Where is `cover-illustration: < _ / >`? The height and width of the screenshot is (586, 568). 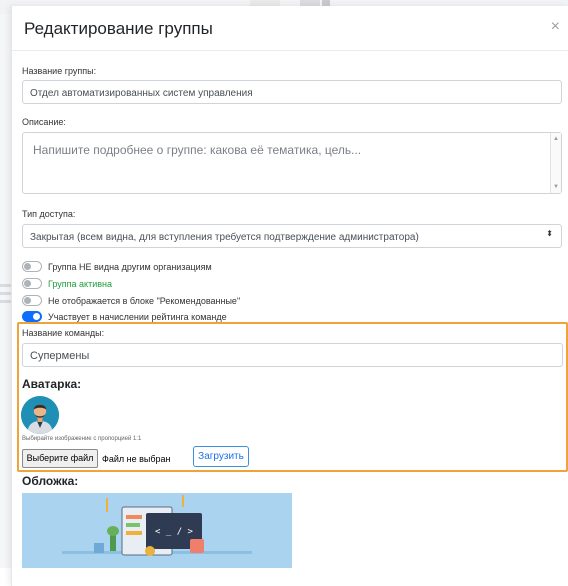
cover-illustration: < _ / > is located at coordinates (157, 530).